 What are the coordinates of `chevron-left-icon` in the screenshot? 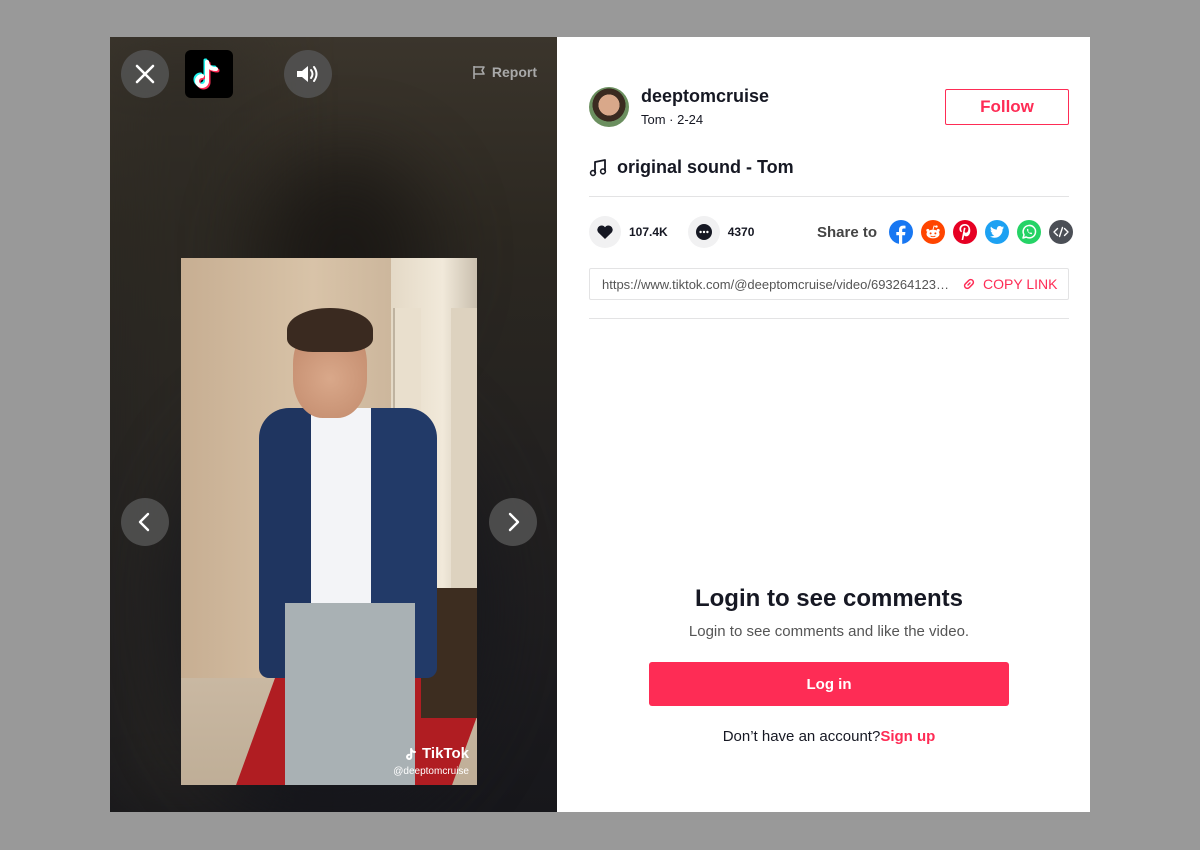 It's located at (144, 522).